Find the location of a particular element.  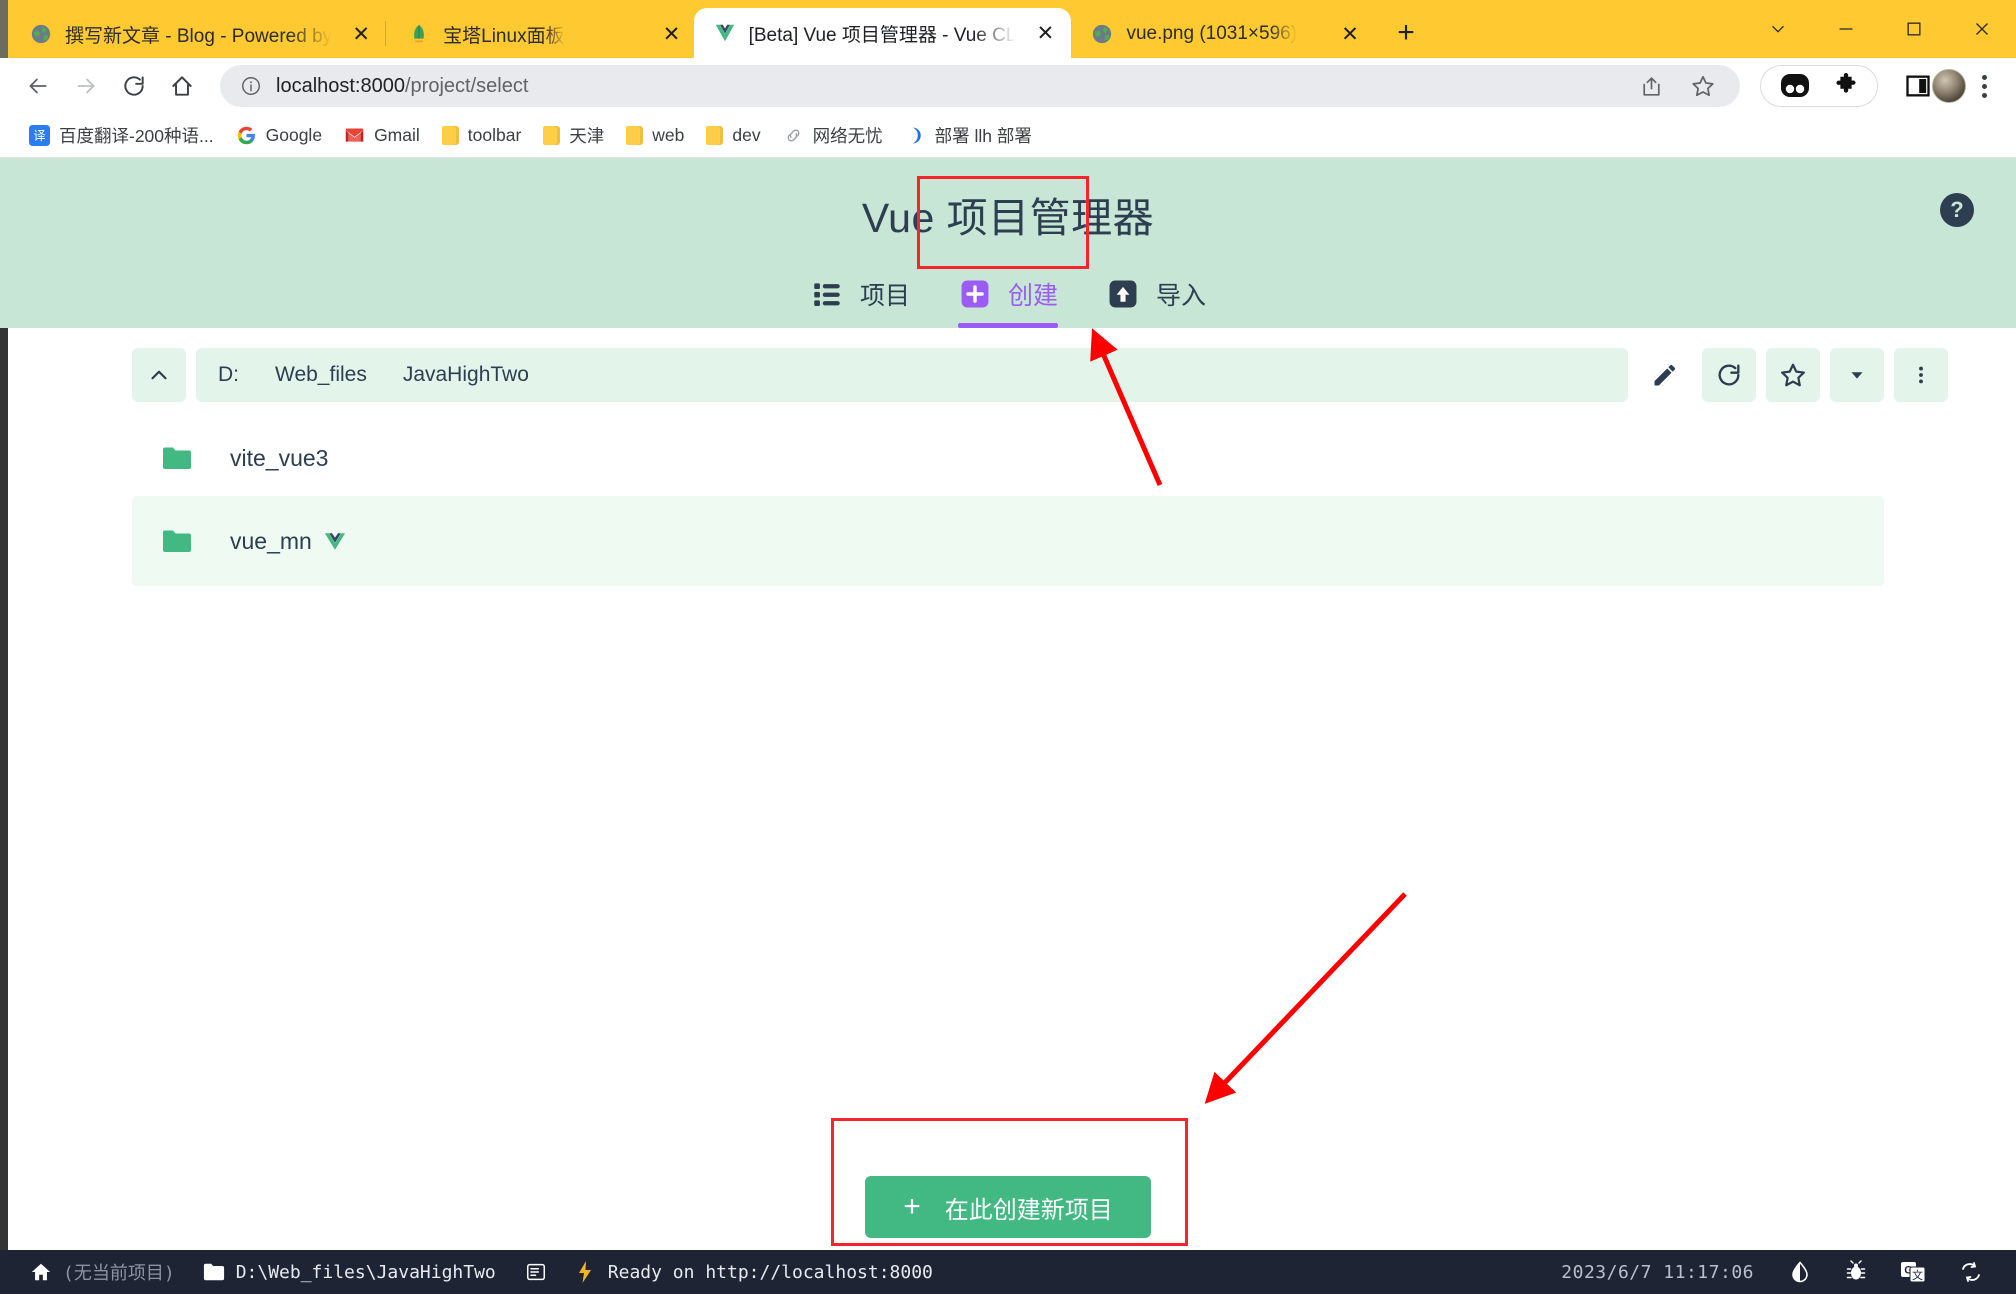

list-item: vite_vue3 is located at coordinates (1008, 458).